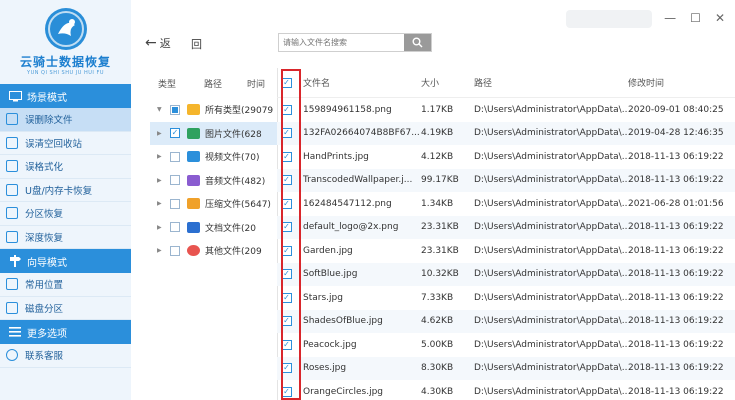  What do you see at coordinates (65, 167) in the screenshot?
I see `sidebar-item-format: 误格式化` at bounding box center [65, 167].